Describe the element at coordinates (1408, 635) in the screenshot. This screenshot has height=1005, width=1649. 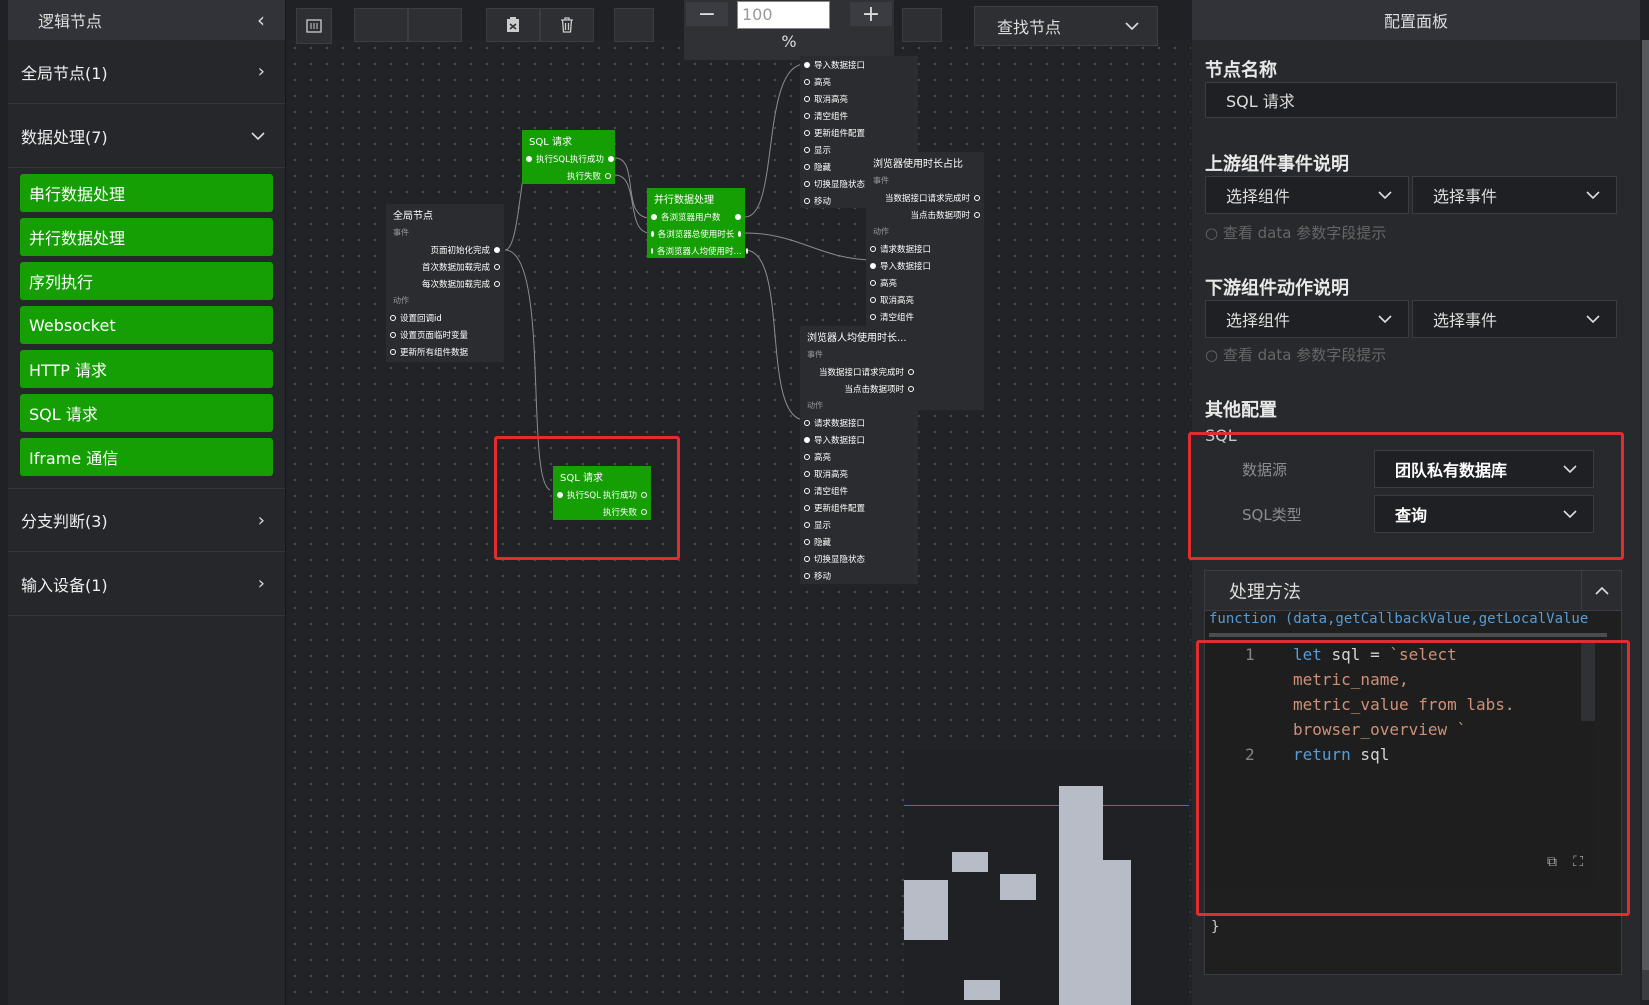
I see `editor-hscroll` at that location.